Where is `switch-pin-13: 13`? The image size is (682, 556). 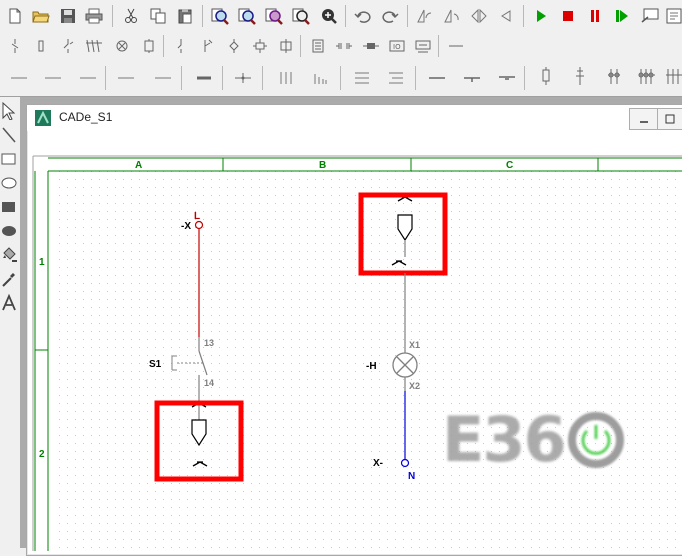 switch-pin-13: 13 is located at coordinates (209, 343).